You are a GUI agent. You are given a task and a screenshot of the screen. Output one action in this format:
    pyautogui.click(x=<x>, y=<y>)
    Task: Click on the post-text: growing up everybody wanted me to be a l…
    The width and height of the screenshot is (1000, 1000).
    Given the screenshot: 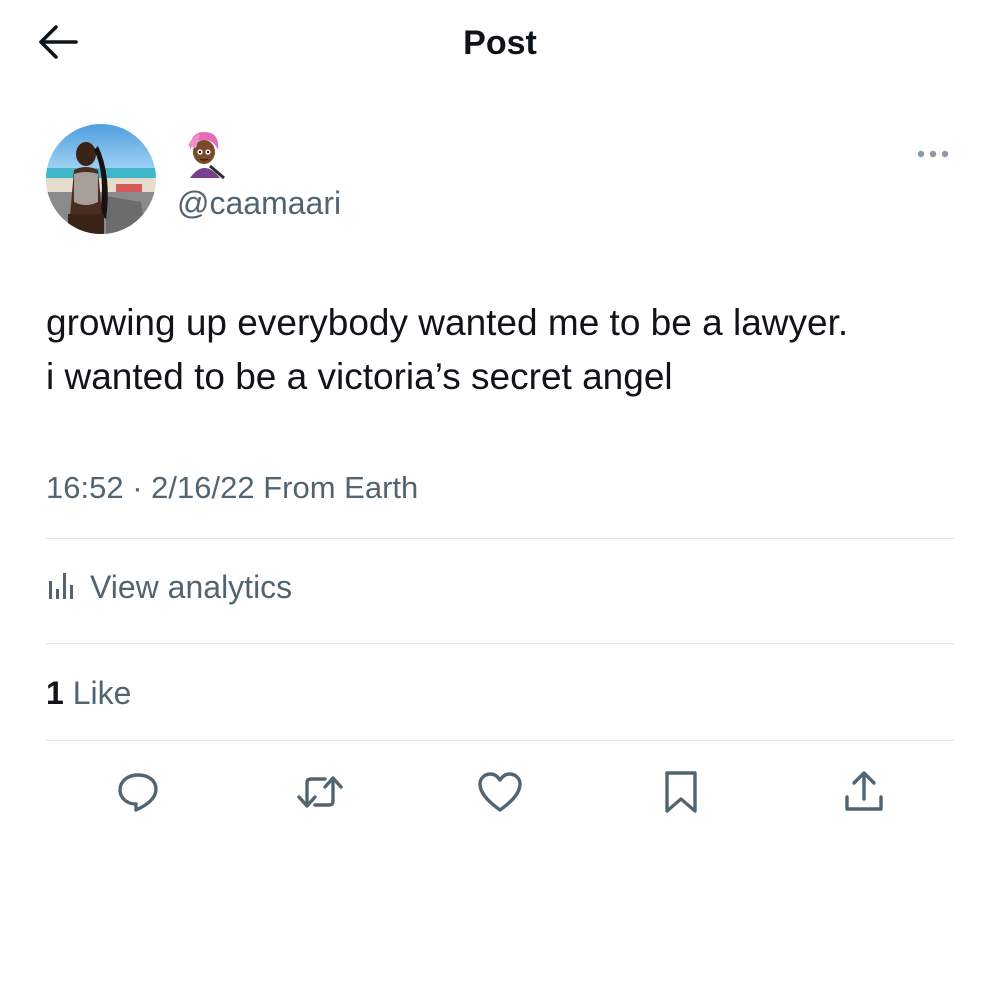 What is the action you would take?
    pyautogui.click(x=506, y=350)
    